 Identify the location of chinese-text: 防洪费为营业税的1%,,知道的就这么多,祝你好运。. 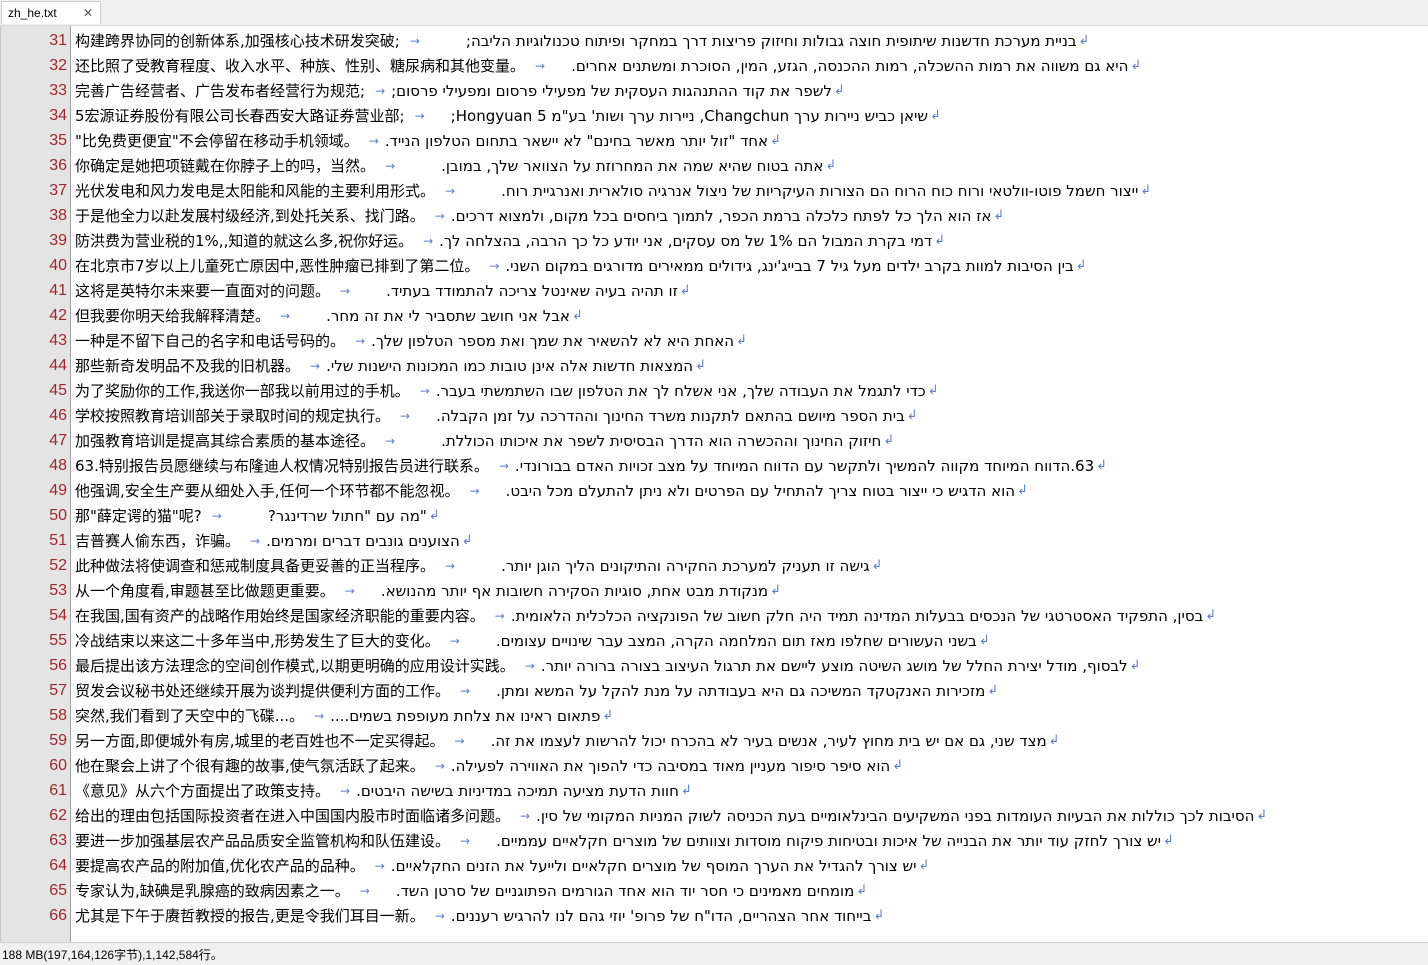
(244, 241).